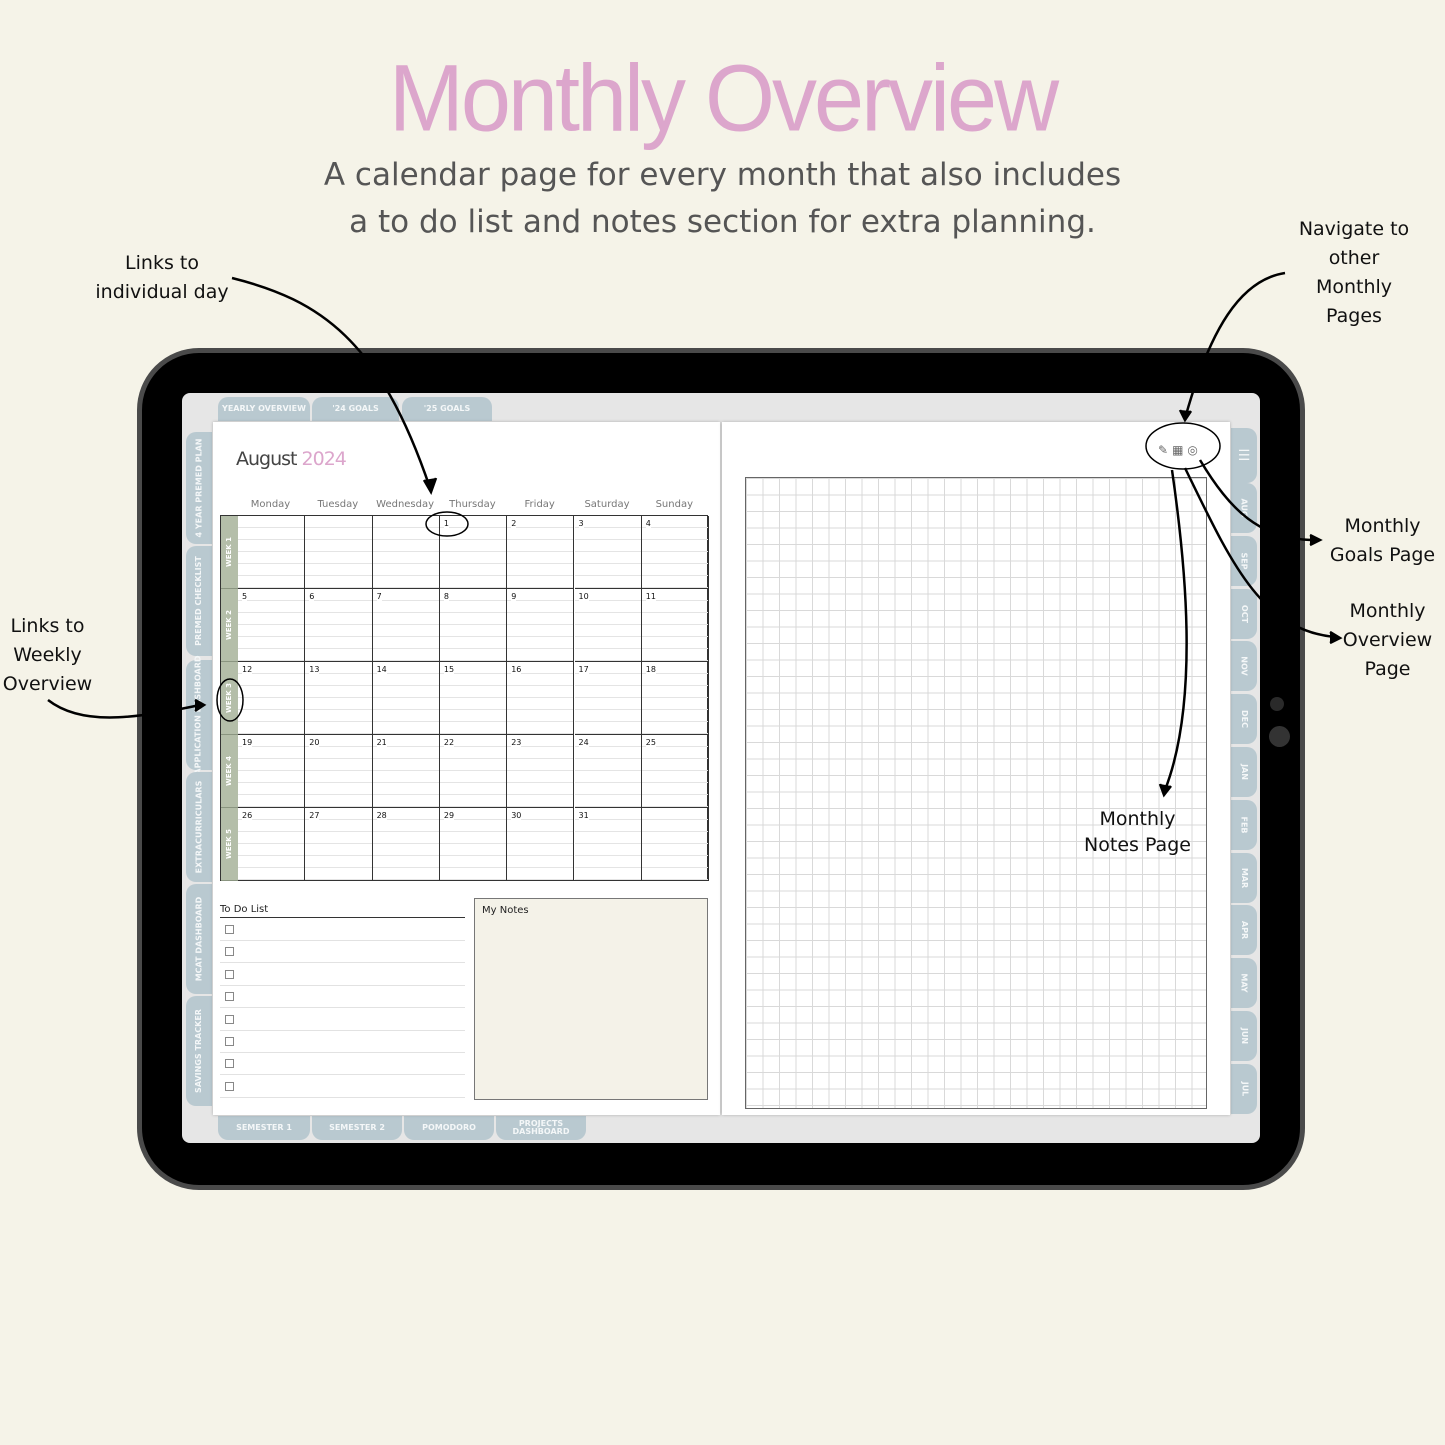  I want to click on circle-icons, so click(1183, 446).